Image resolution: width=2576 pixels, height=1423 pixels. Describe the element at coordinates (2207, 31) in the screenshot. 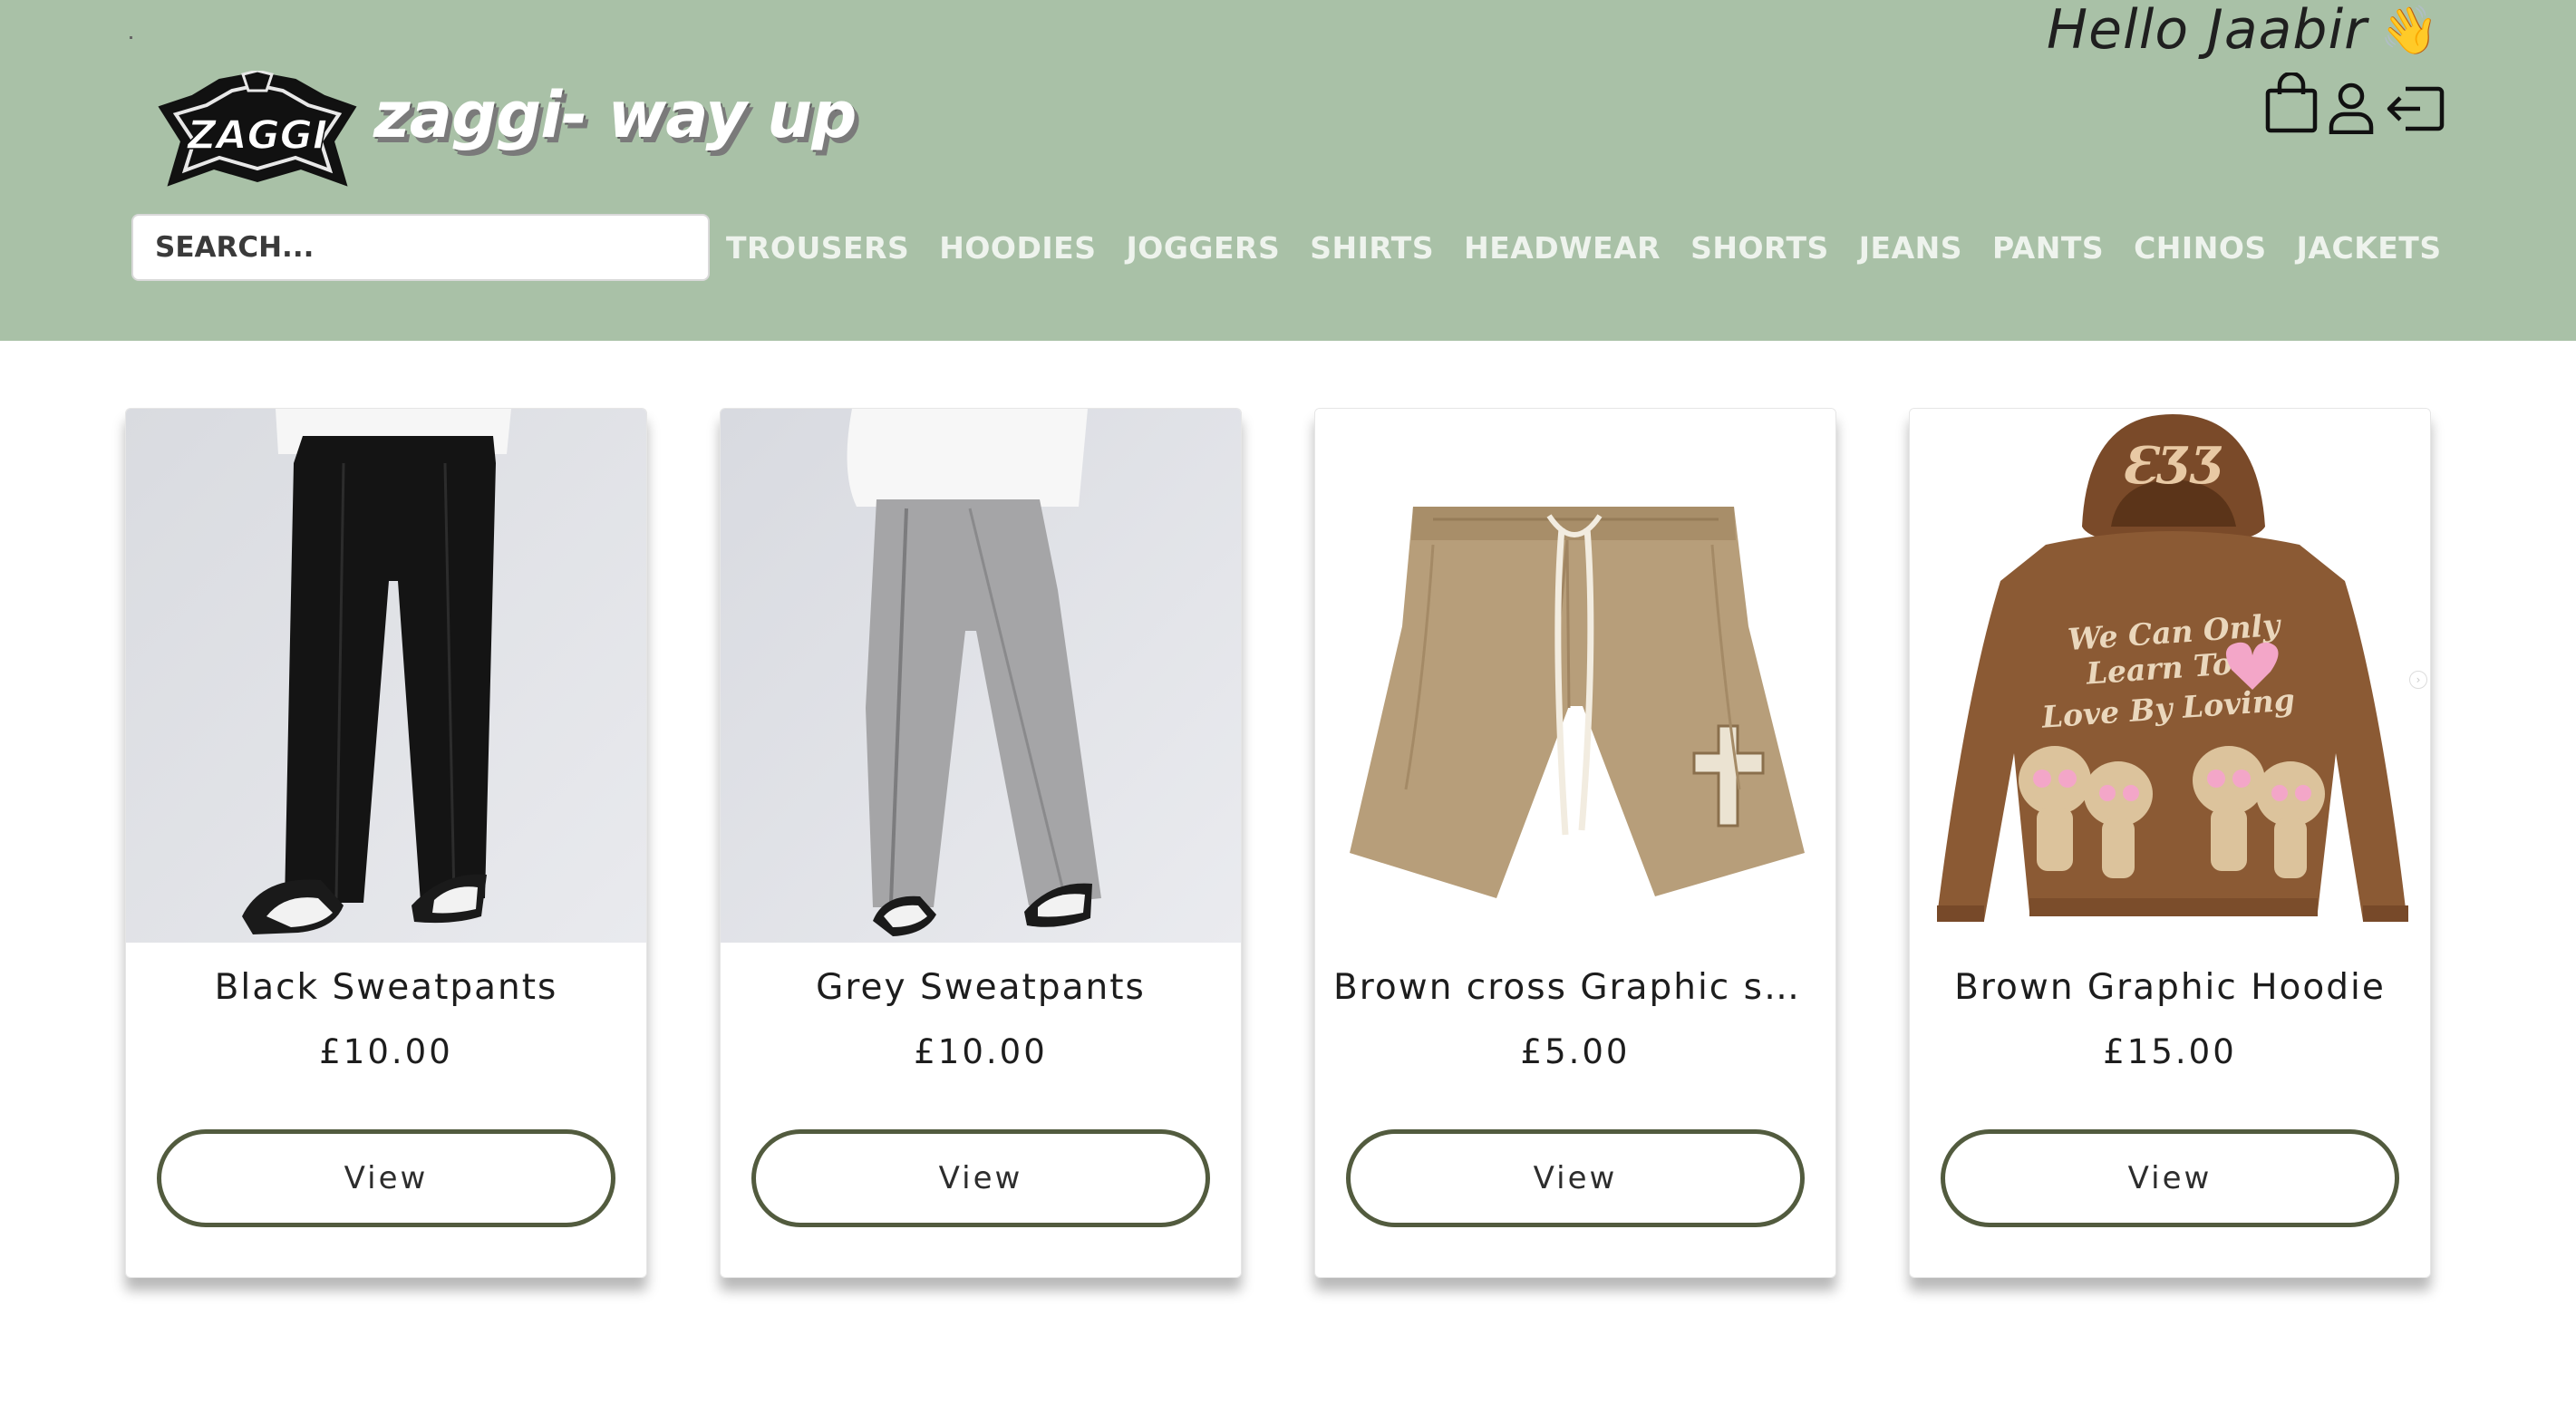

I see `greeting-text: Hello Jaabir` at that location.